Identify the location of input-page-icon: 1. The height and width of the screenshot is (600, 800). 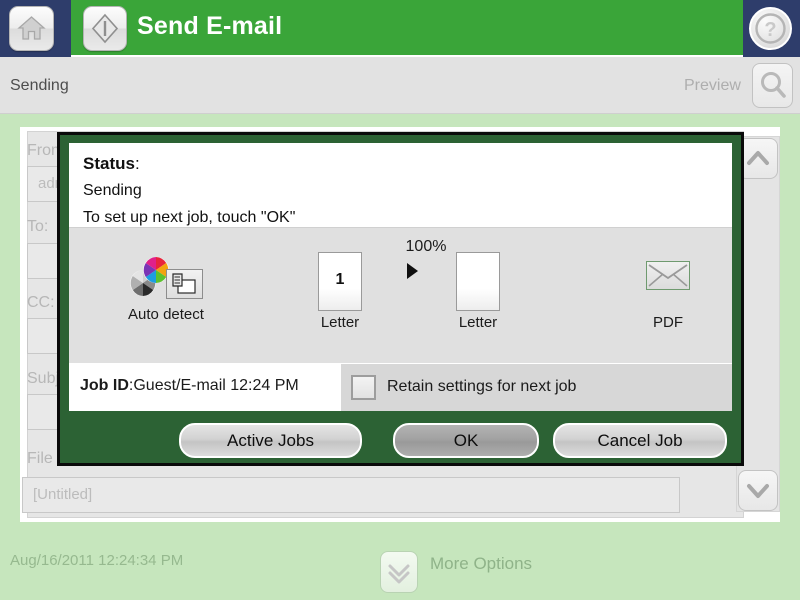
(340, 281).